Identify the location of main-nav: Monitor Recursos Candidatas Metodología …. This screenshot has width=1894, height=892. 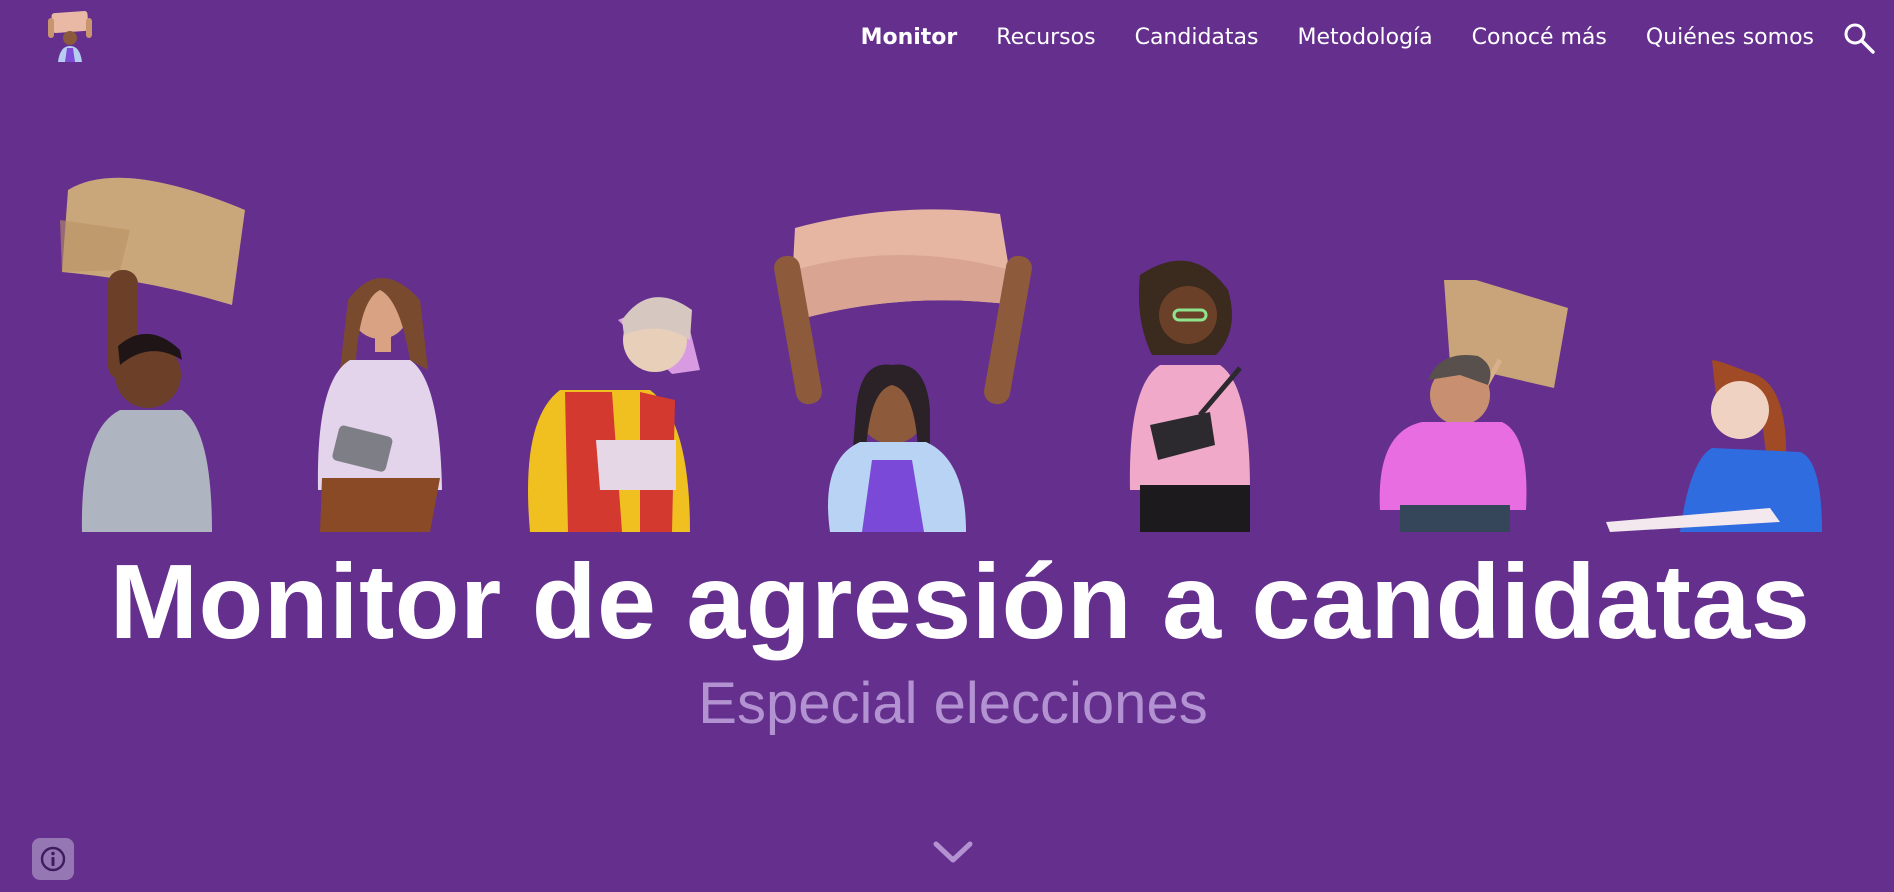
(1337, 38).